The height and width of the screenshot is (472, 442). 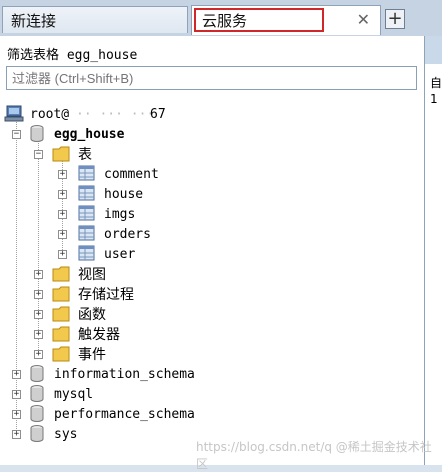 I want to click on db-label: sys, so click(x=66, y=434).